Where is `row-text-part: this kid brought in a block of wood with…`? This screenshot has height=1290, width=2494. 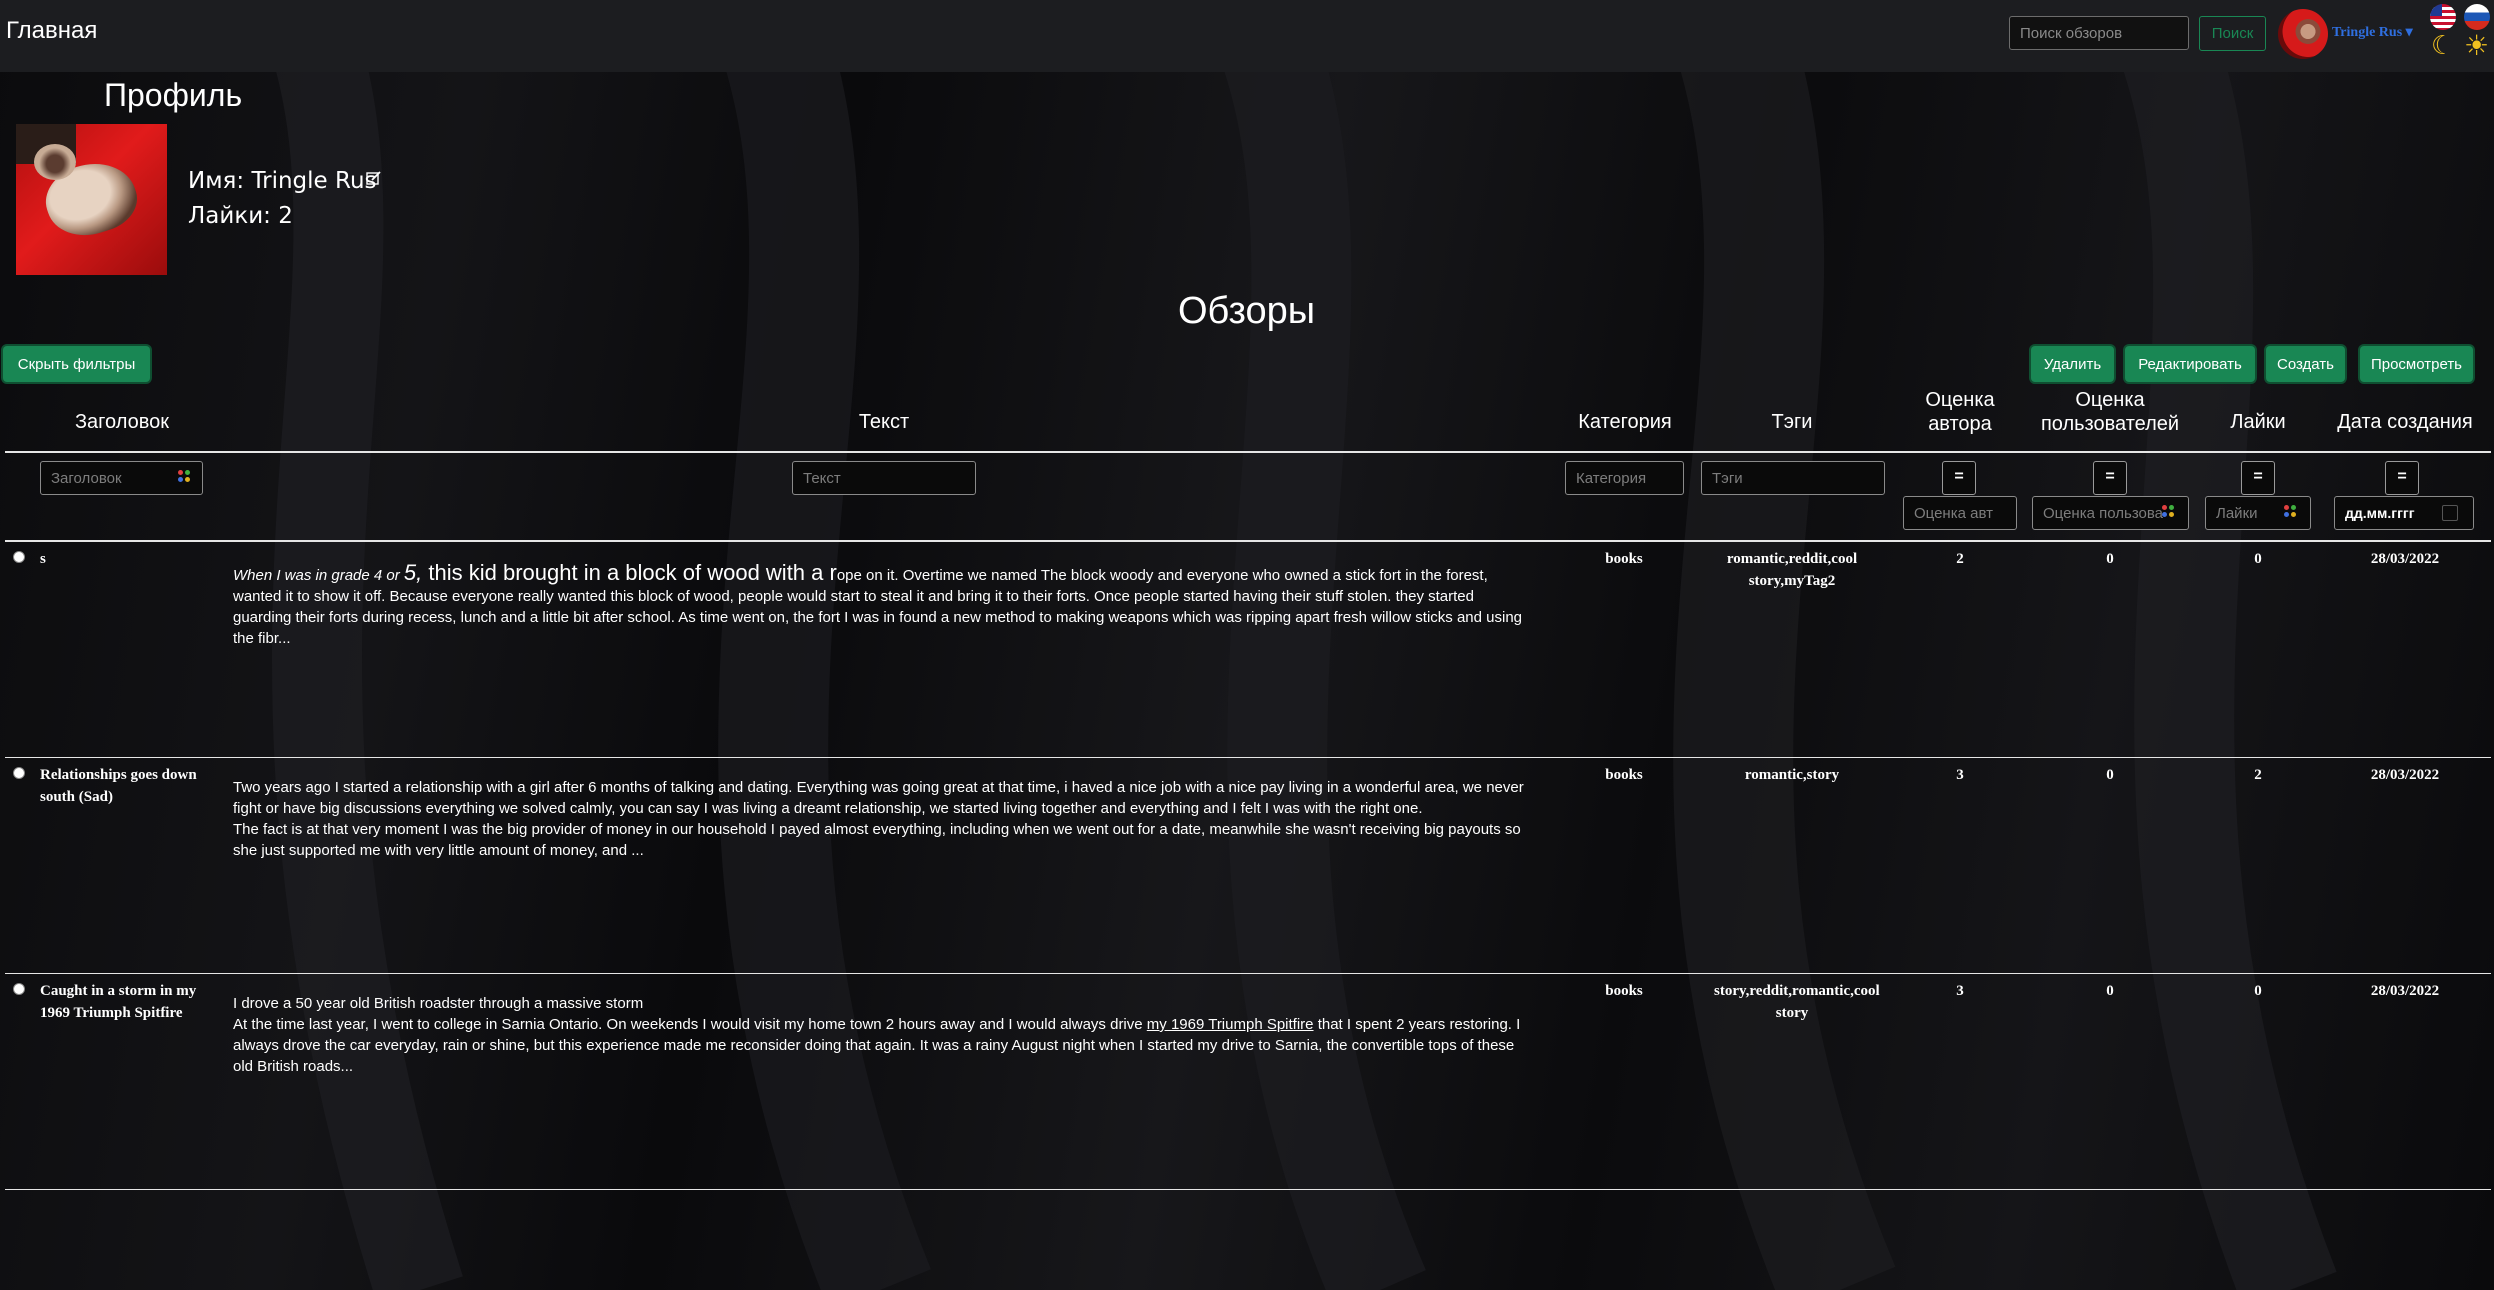 row-text-part: this kid brought in a block of wood with… is located at coordinates (629, 572).